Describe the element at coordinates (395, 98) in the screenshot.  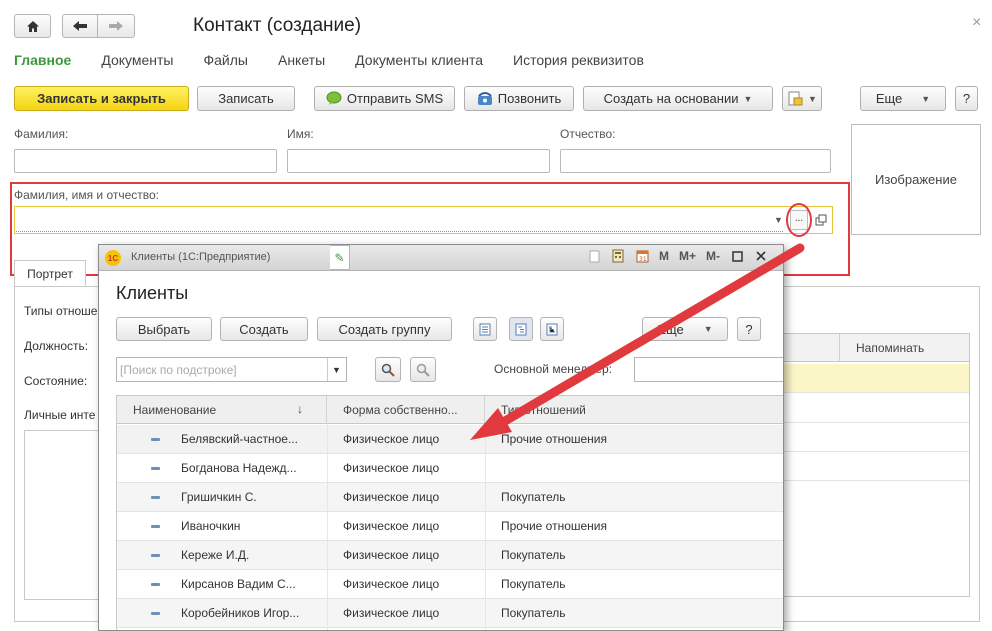
I see `send-sms-label: Отправить SMS` at that location.